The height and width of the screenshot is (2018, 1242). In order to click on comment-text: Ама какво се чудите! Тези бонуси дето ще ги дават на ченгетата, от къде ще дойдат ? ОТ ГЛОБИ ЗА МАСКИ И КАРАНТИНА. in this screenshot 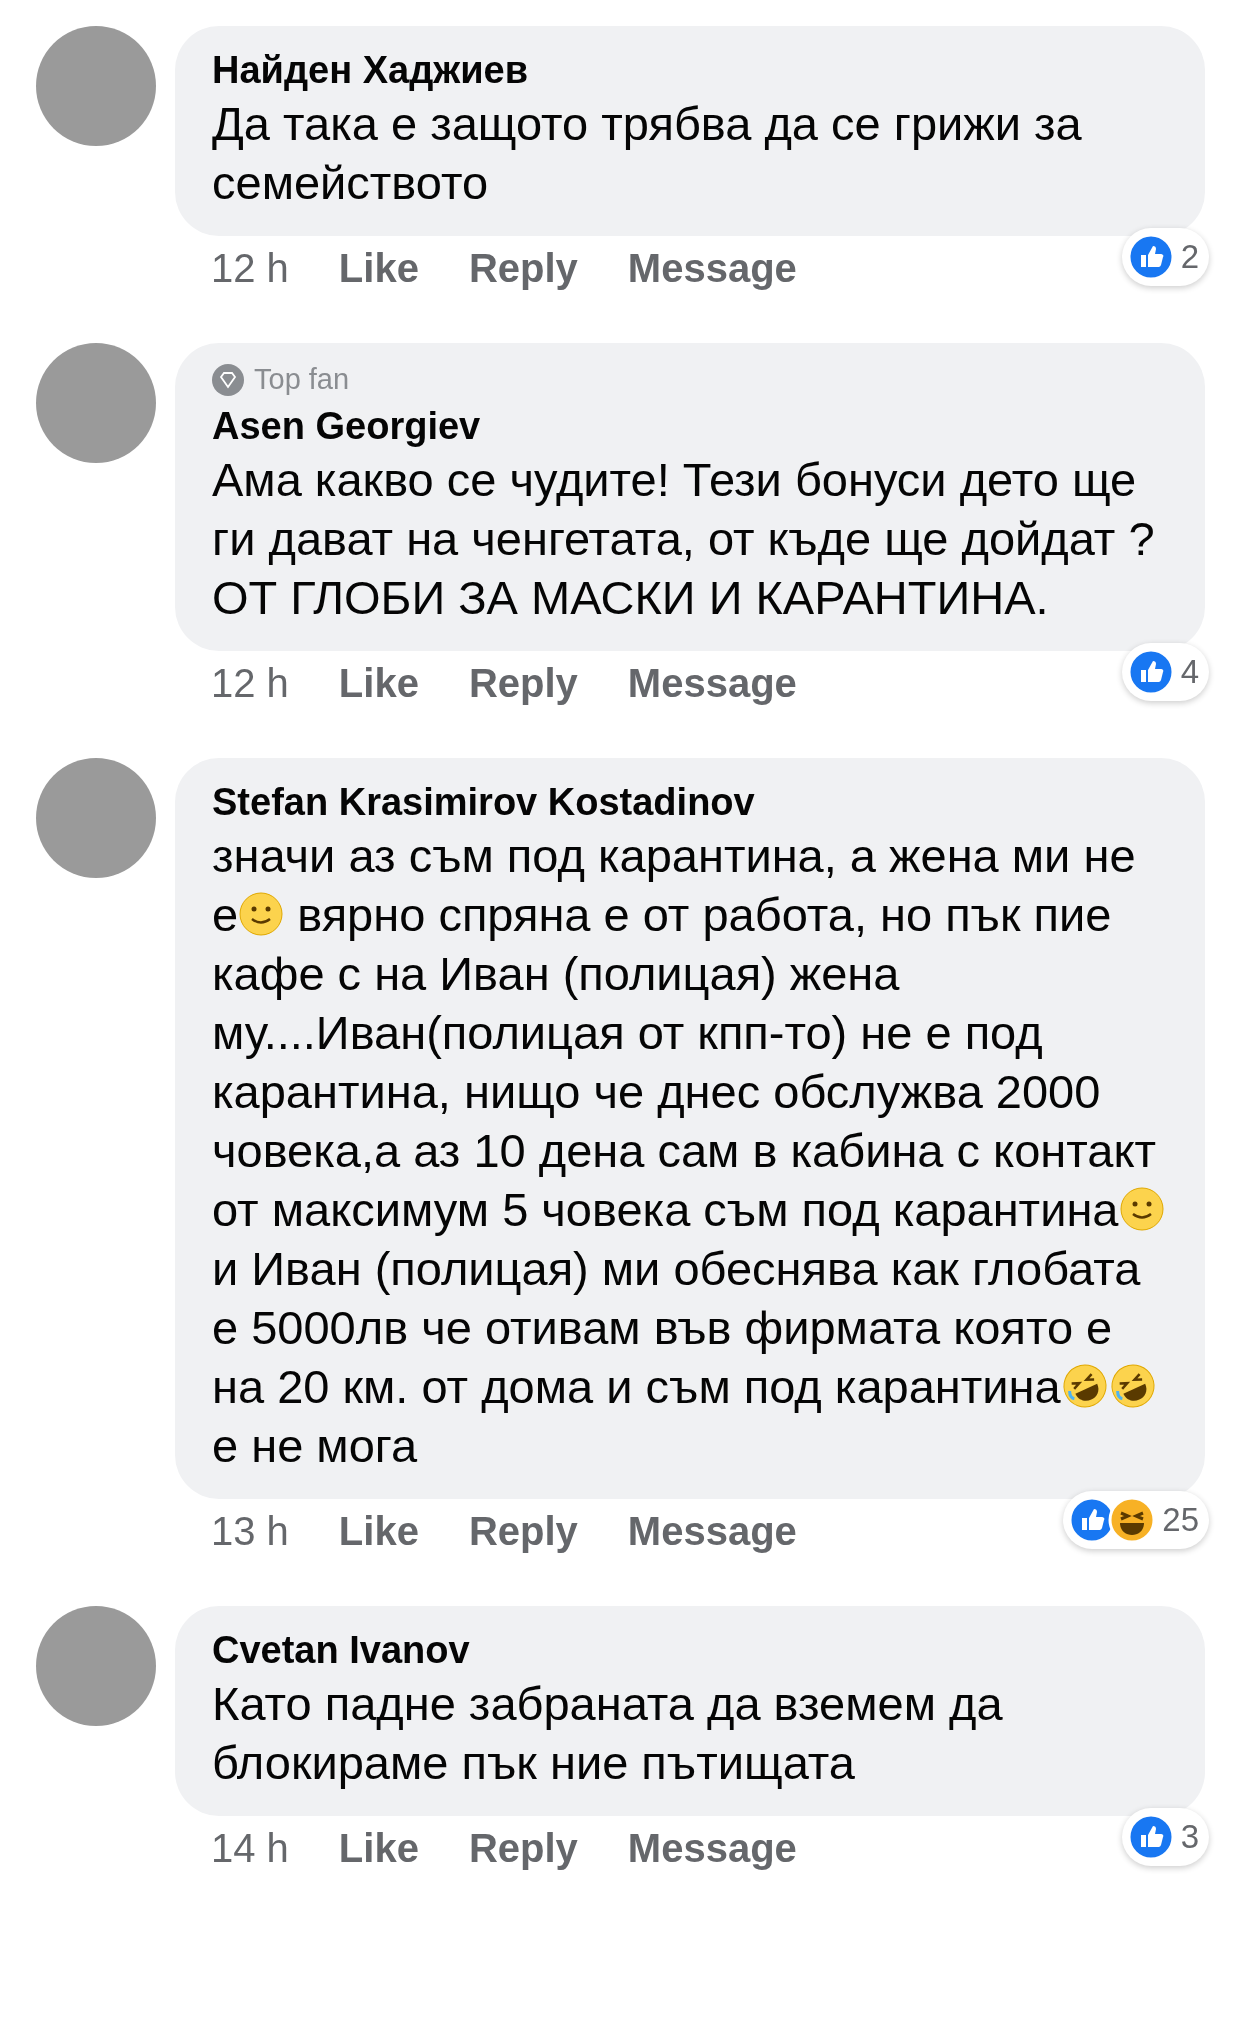, I will do `click(684, 539)`.